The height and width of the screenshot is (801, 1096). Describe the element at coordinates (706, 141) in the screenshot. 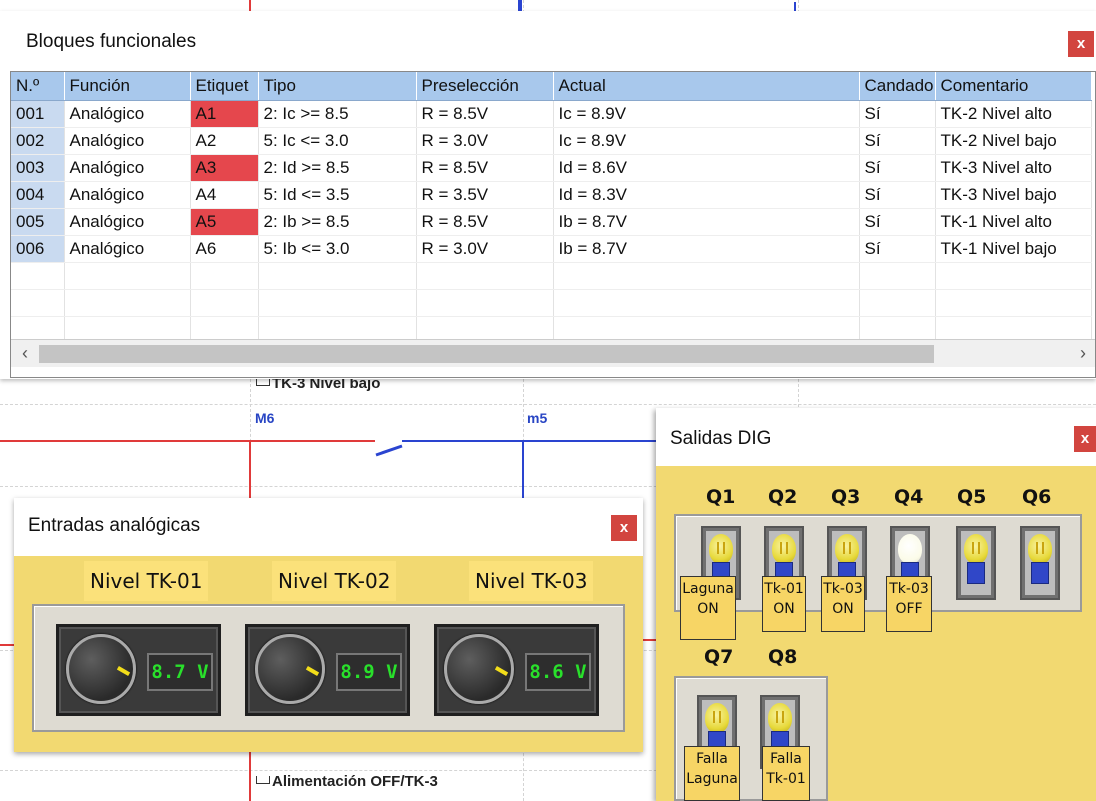

I see `cell-actual: Ic = 8.9V` at that location.